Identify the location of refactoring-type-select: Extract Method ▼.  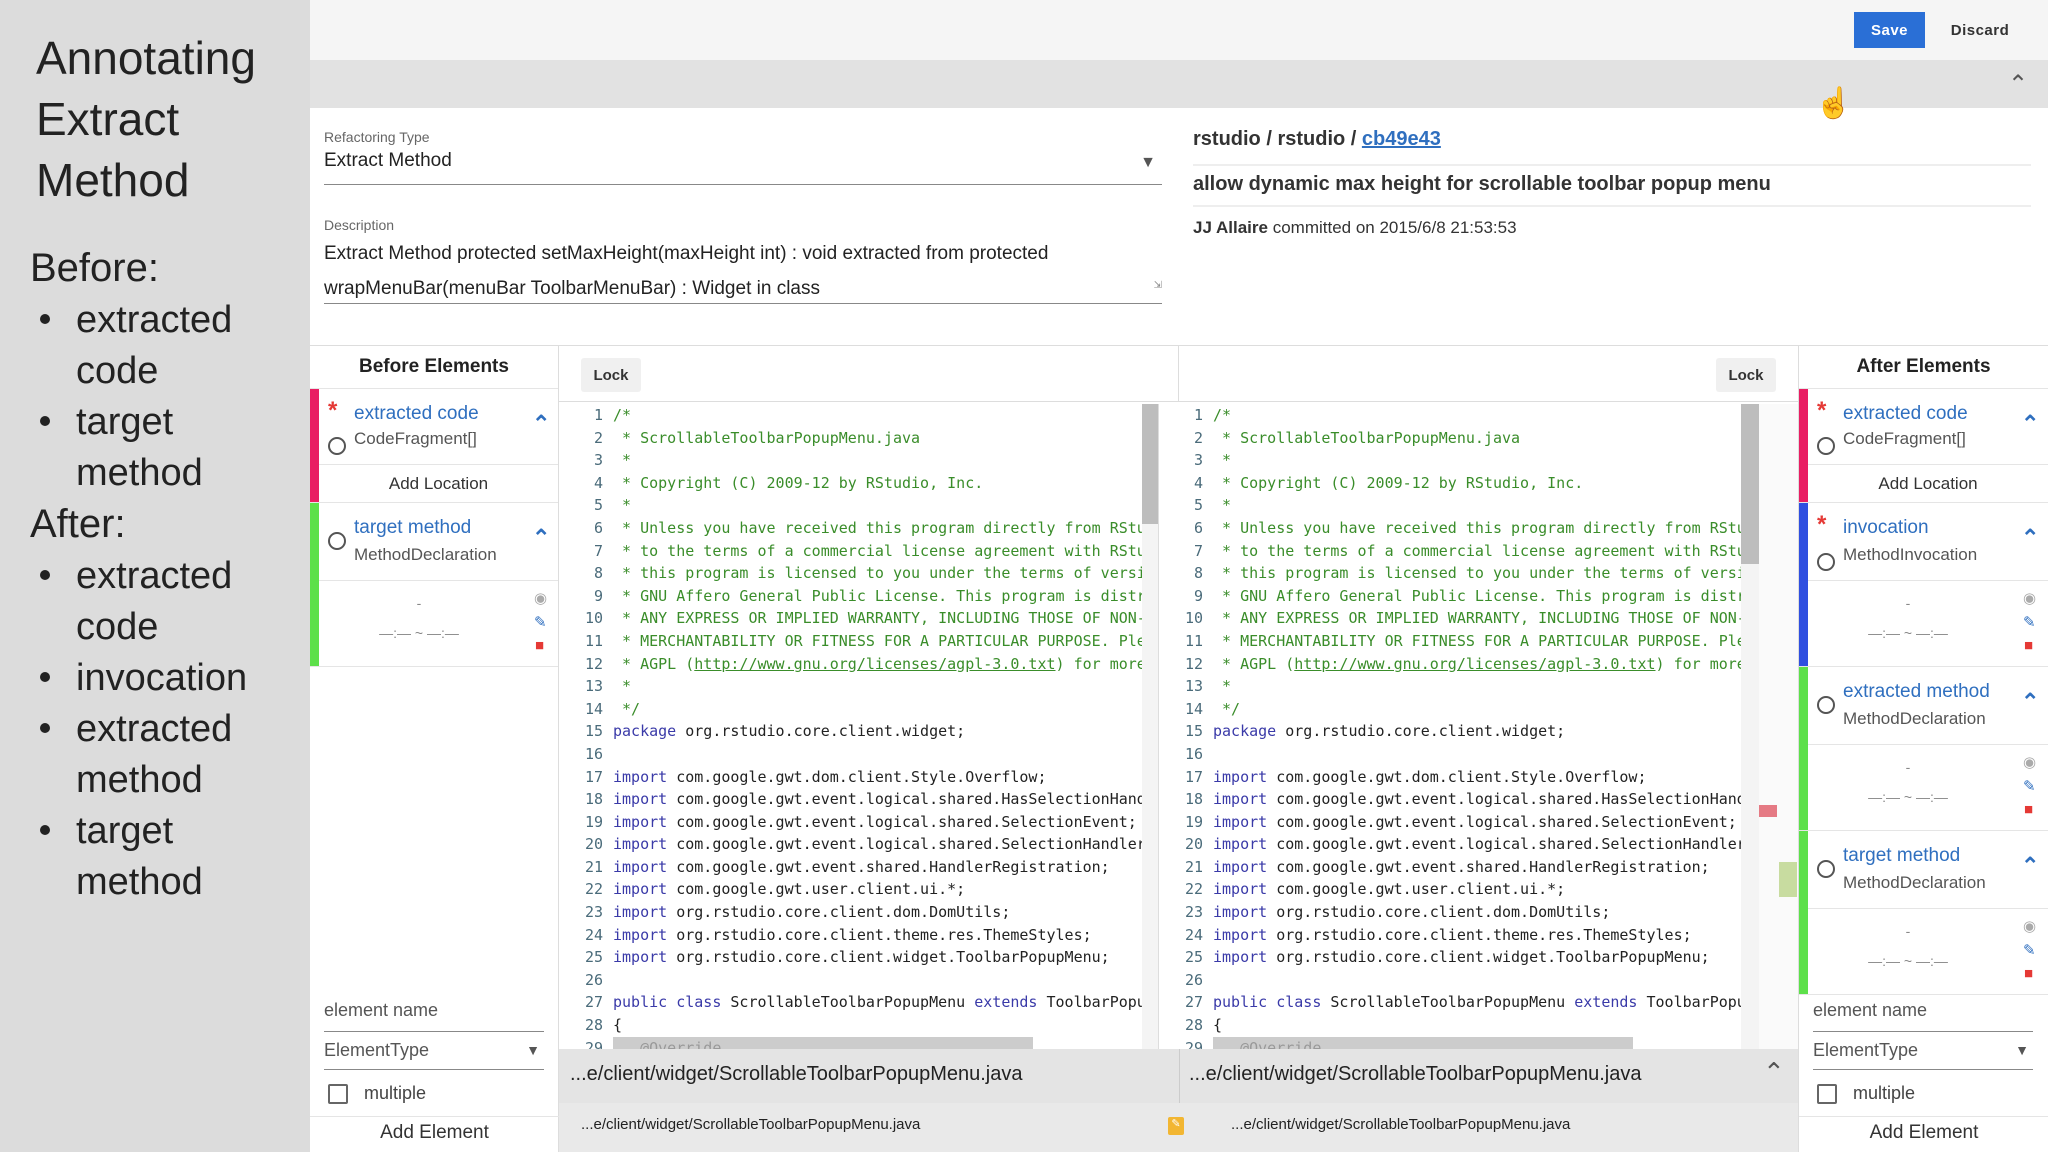
(743, 167).